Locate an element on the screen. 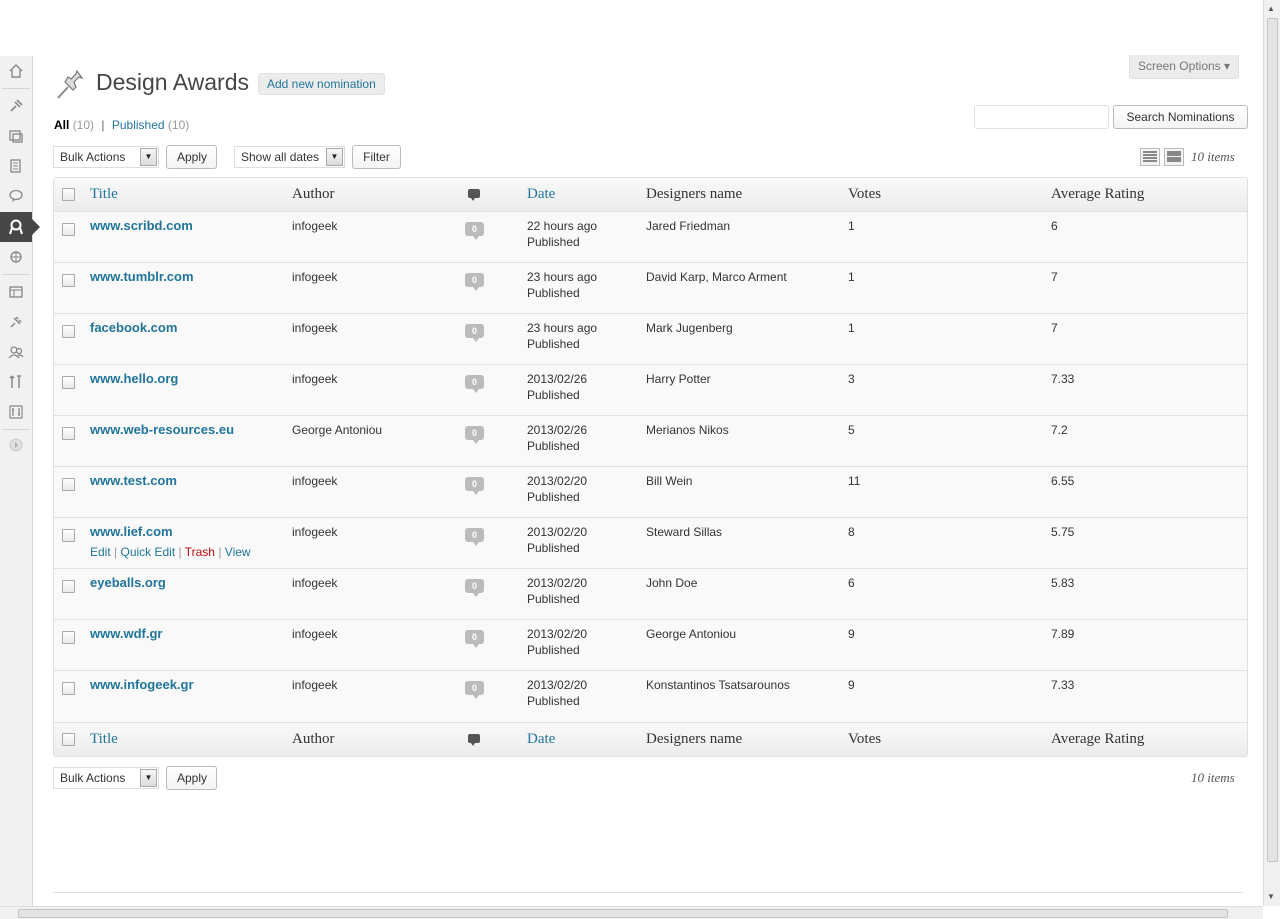 The image size is (1280, 919). row-title-link: www.scribd.com is located at coordinates (141, 226).